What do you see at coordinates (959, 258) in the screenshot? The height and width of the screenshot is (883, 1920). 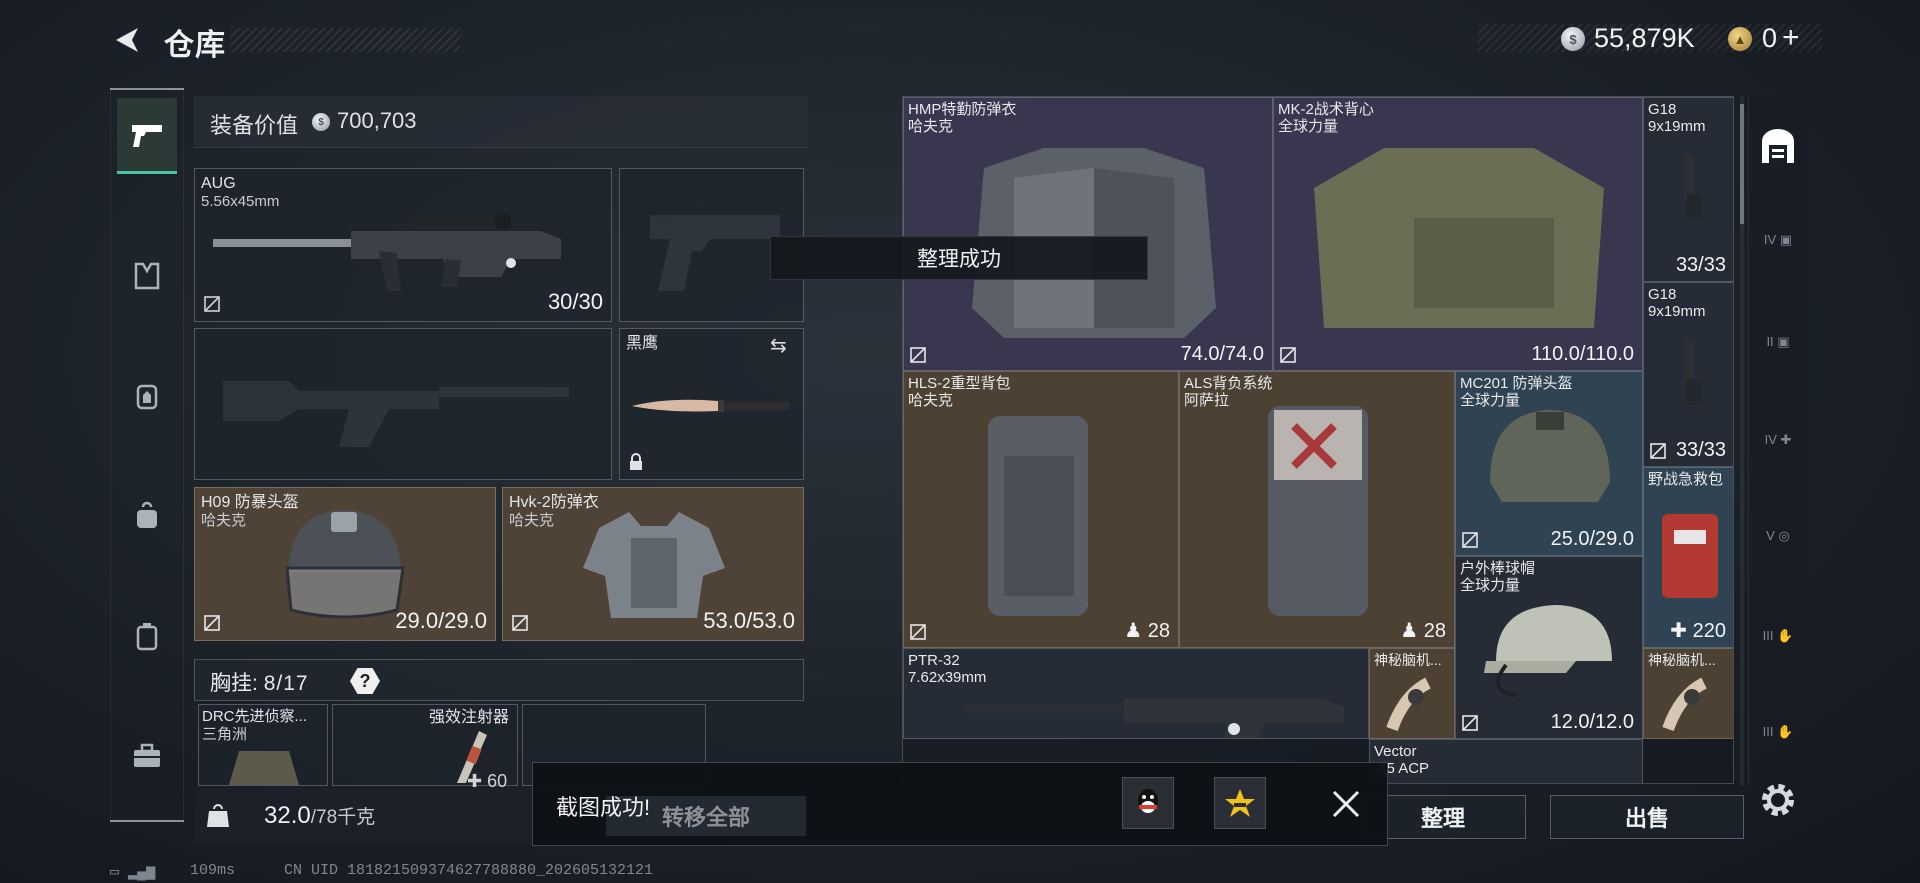 I see `organize-toast: 整理成功` at bounding box center [959, 258].